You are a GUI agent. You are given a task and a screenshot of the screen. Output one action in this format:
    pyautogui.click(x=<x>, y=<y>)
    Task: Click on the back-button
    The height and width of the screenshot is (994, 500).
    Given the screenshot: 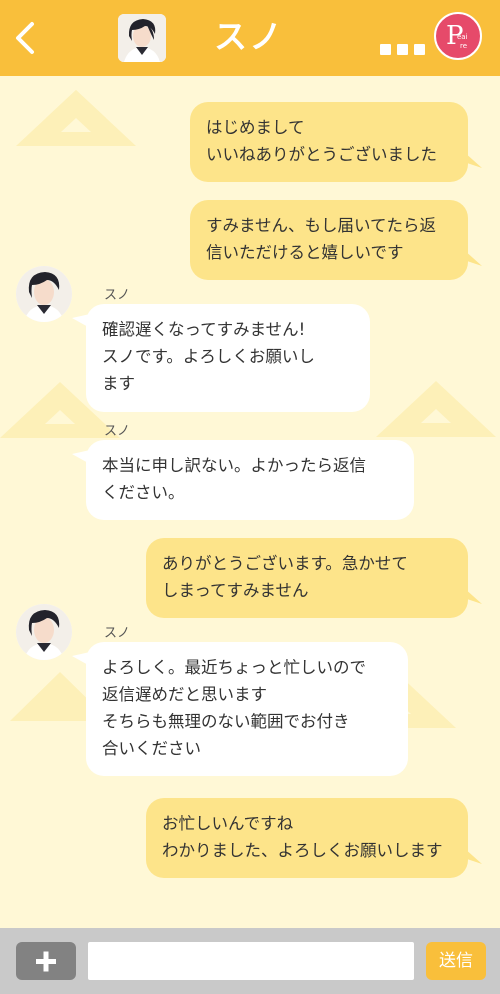 What is the action you would take?
    pyautogui.click(x=25, y=38)
    